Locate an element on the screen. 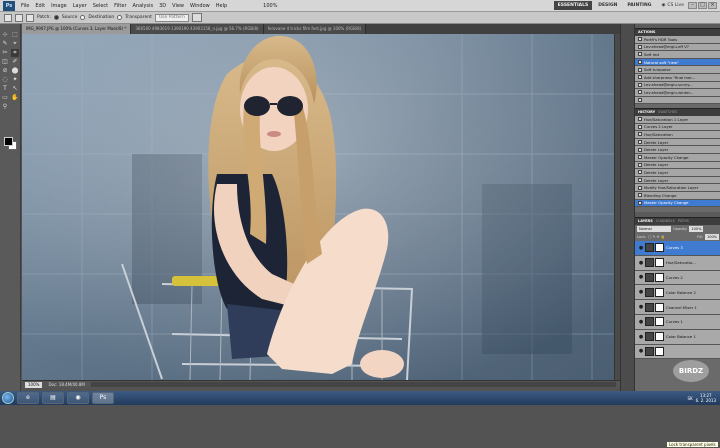 The height and width of the screenshot is (448, 720). transparent-checkbox is located at coordinates (120, 17).